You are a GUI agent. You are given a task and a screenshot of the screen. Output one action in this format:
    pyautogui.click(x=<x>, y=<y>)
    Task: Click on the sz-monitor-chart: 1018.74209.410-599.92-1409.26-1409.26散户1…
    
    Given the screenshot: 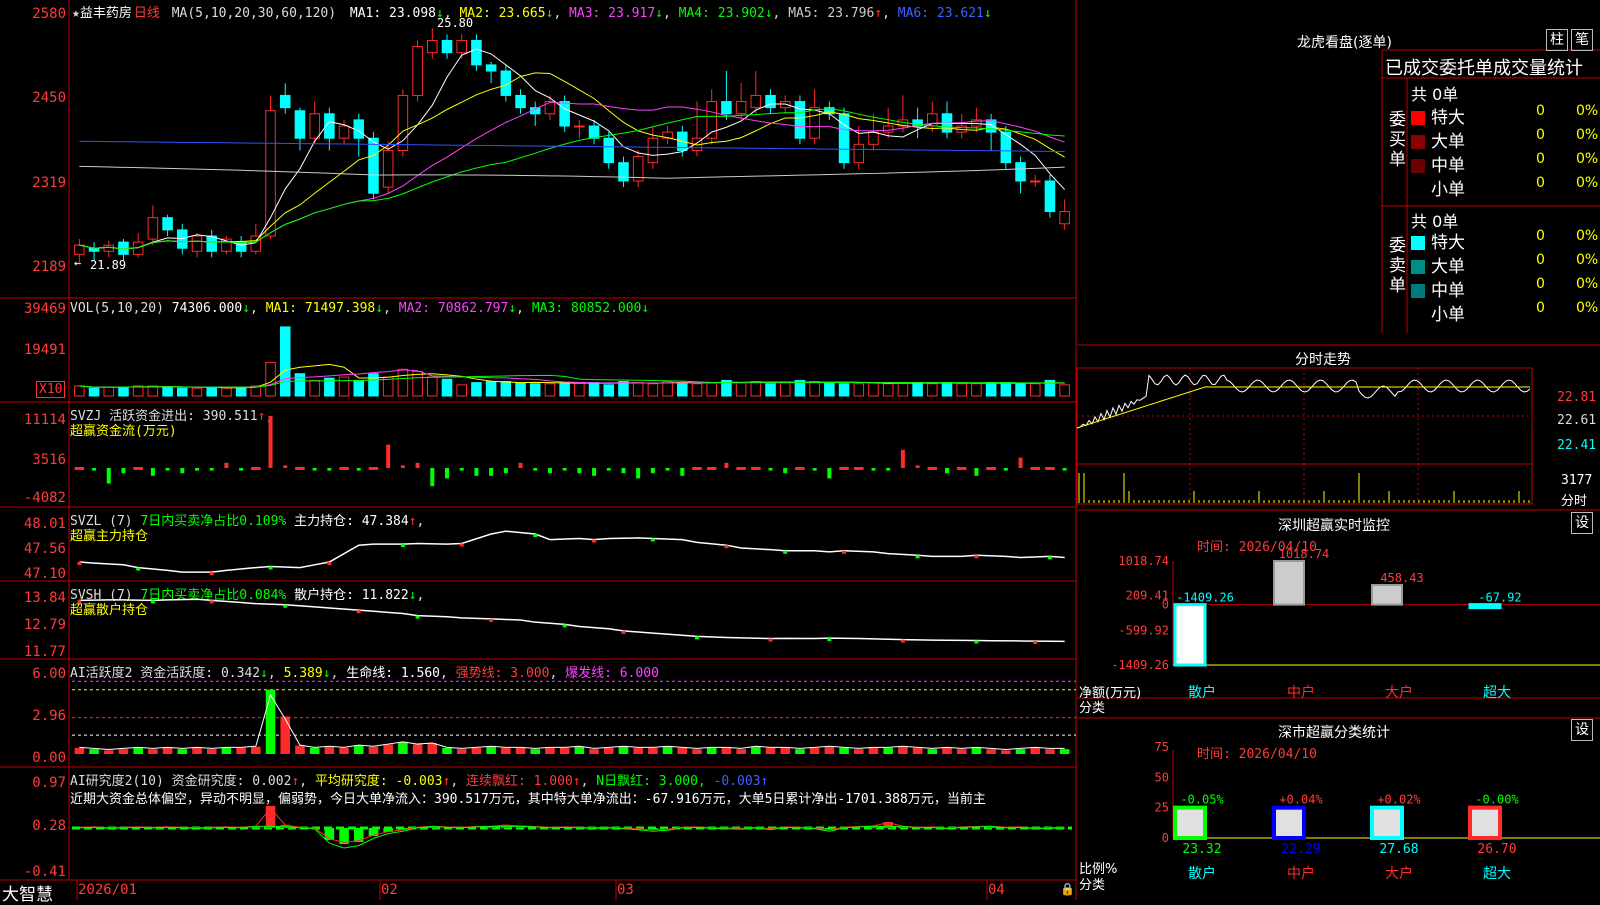 What is the action you would take?
    pyautogui.click(x=1338, y=620)
    